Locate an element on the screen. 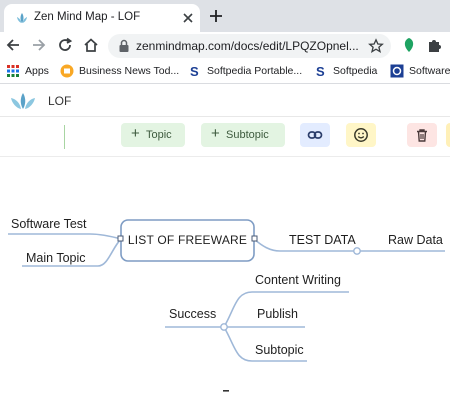 The width and height of the screenshot is (450, 410). news-icon is located at coordinates (67, 71).